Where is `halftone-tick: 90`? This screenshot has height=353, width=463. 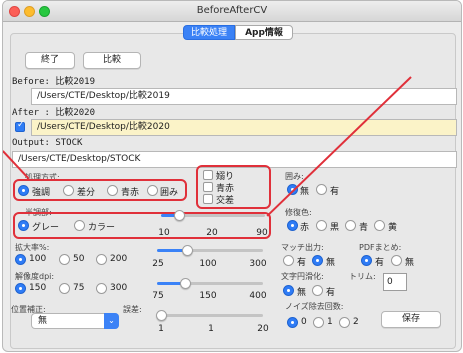
halftone-tick: 90 is located at coordinates (262, 233).